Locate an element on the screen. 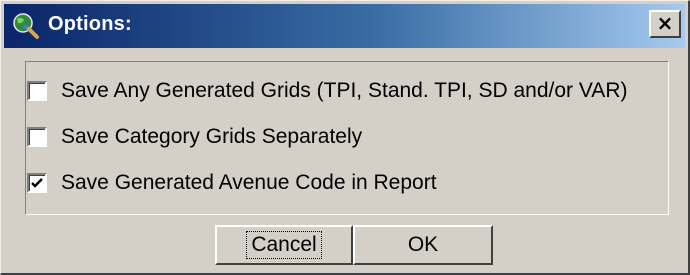  save-avenue-code-checkbox is located at coordinates (37, 183).